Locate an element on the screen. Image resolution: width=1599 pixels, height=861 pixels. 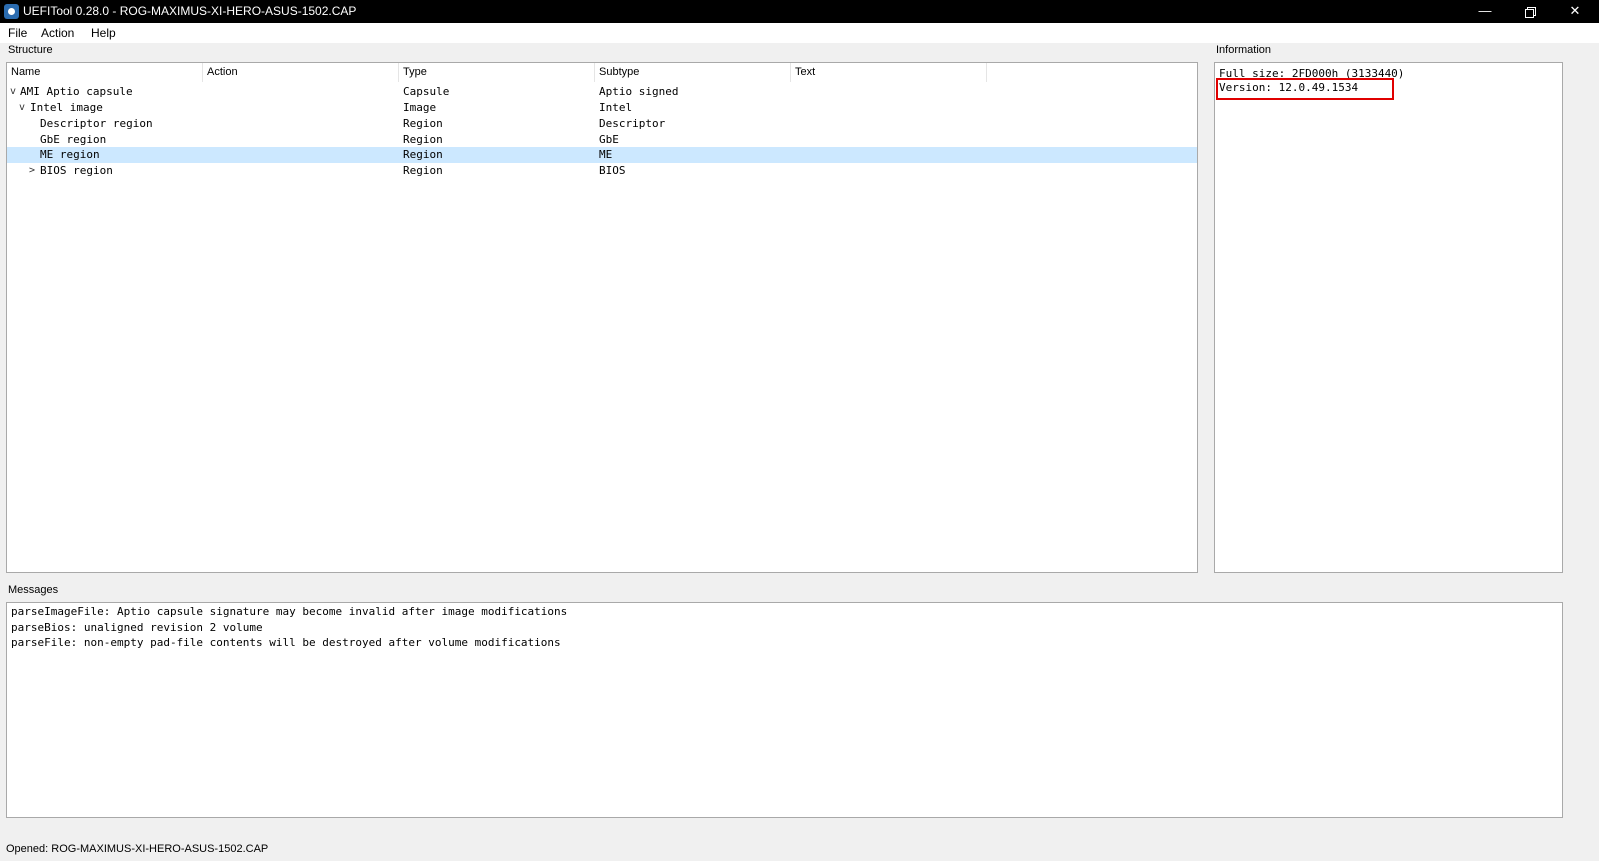
tree-row: v Intel image Image Intel is located at coordinates (602, 108).